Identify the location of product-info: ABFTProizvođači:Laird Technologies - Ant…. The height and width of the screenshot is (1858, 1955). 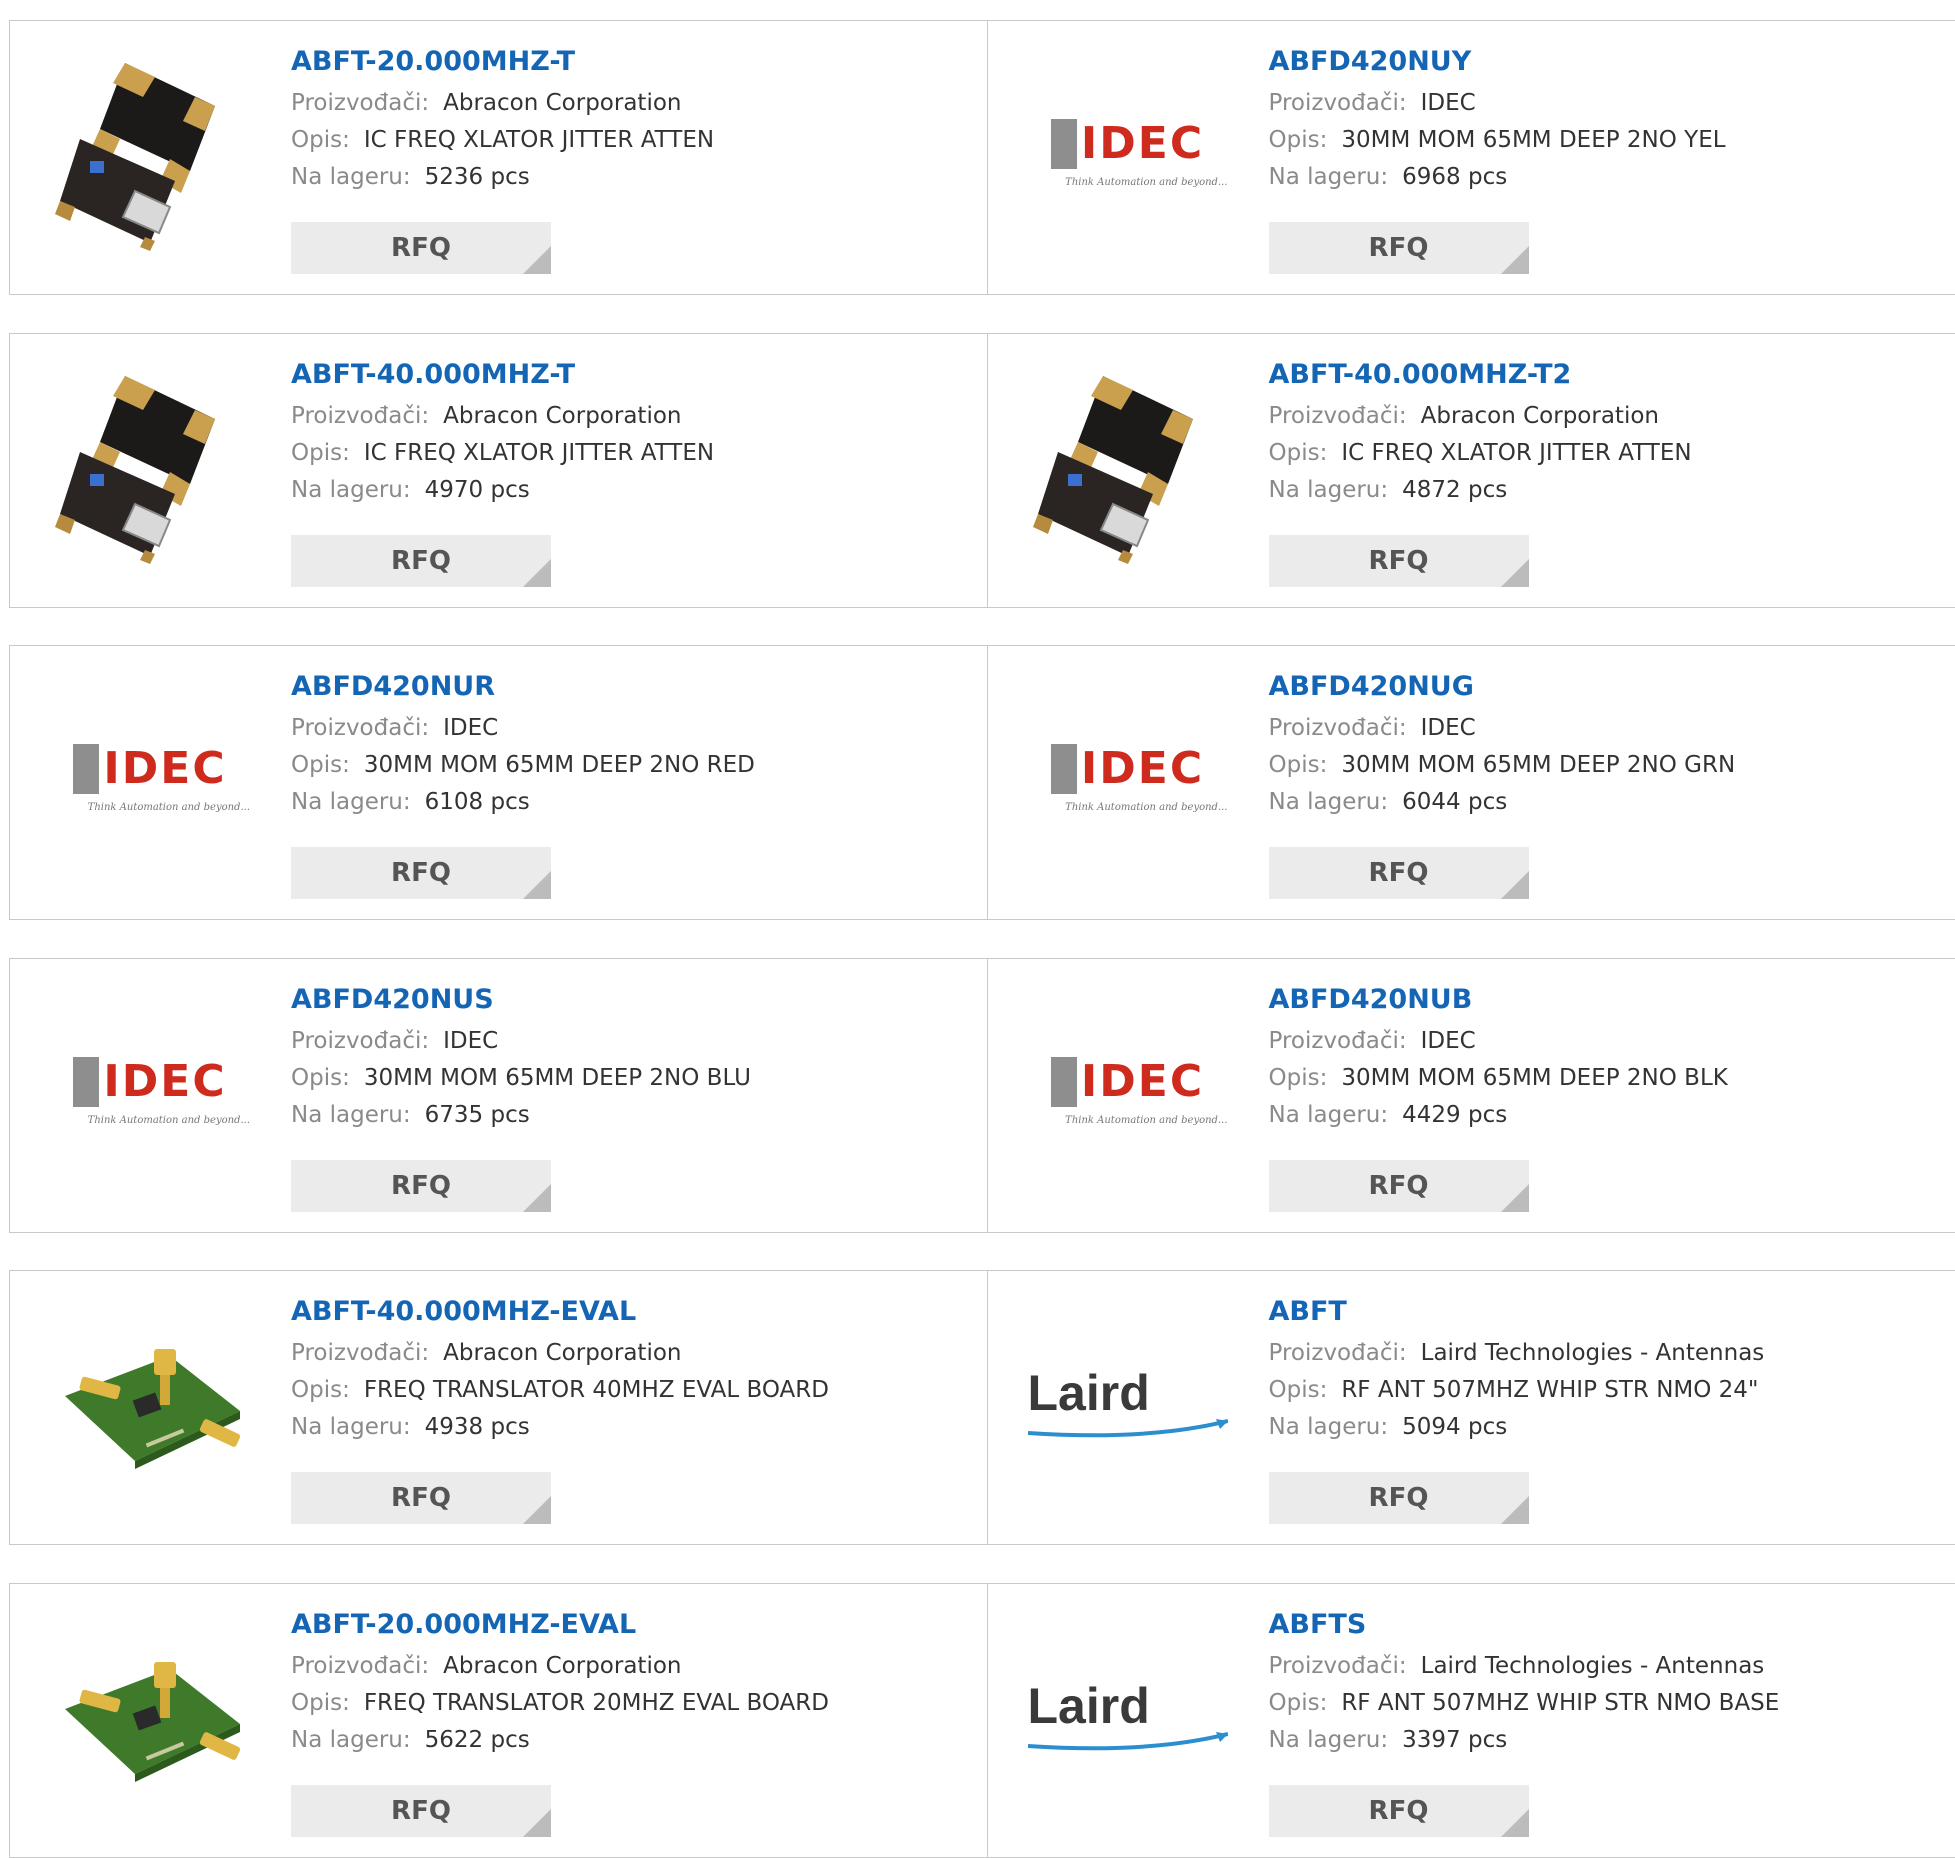
(1517, 1370).